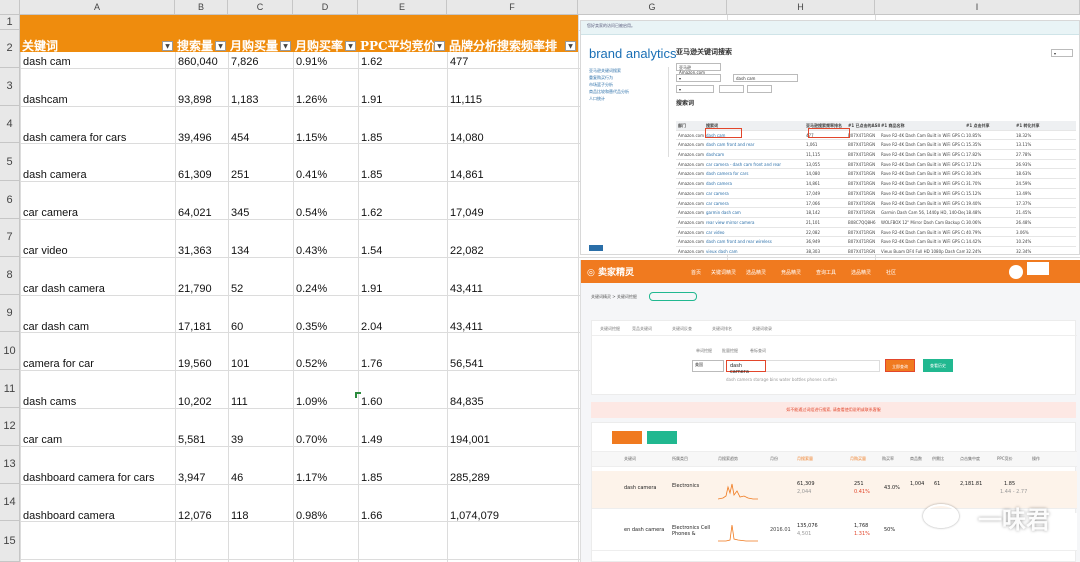  Describe the element at coordinates (774, 459) in the screenshot. I see `ss-header-cell: 月份` at that location.